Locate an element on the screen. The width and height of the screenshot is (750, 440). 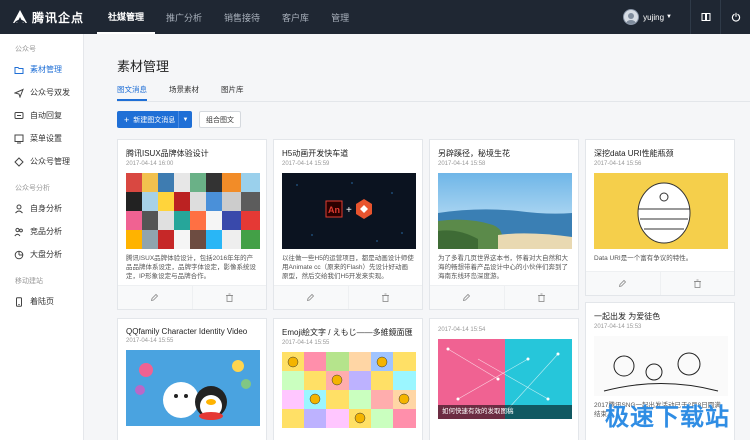
card-date: 2017-04-14 15:53 is located at coordinates (618, 327).